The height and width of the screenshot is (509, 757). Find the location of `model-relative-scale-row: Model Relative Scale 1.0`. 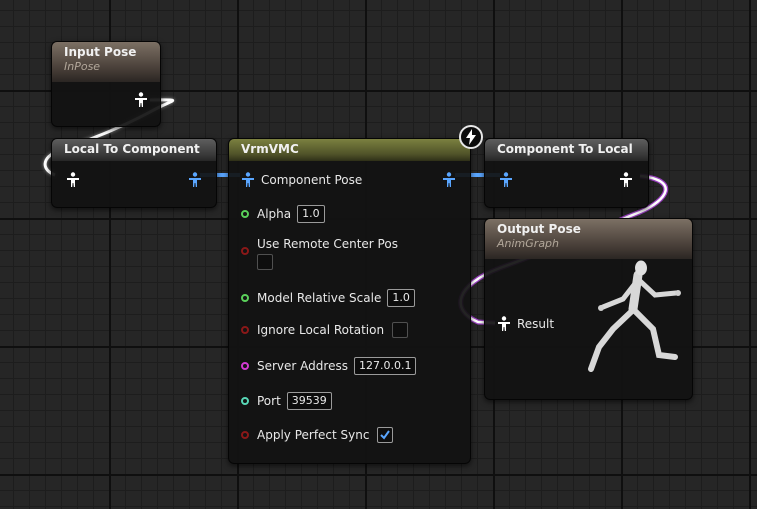

model-relative-scale-row: Model Relative Scale 1.0 is located at coordinates (328, 298).